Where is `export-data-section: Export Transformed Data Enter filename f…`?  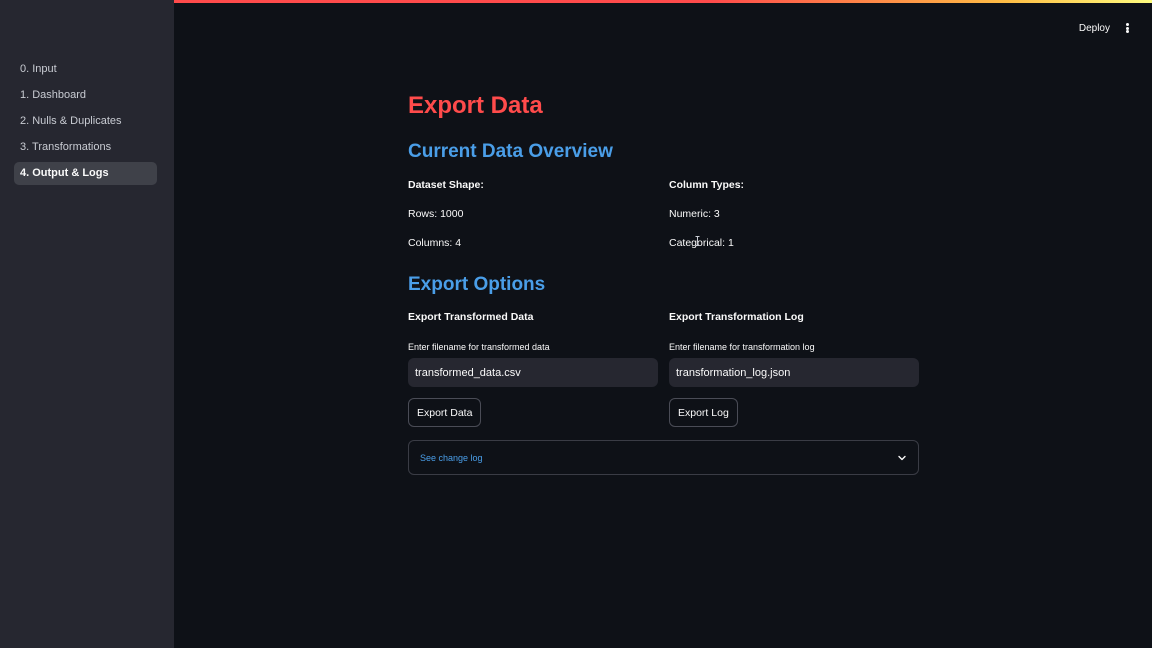 export-data-section: Export Transformed Data Enter filename f… is located at coordinates (533, 369).